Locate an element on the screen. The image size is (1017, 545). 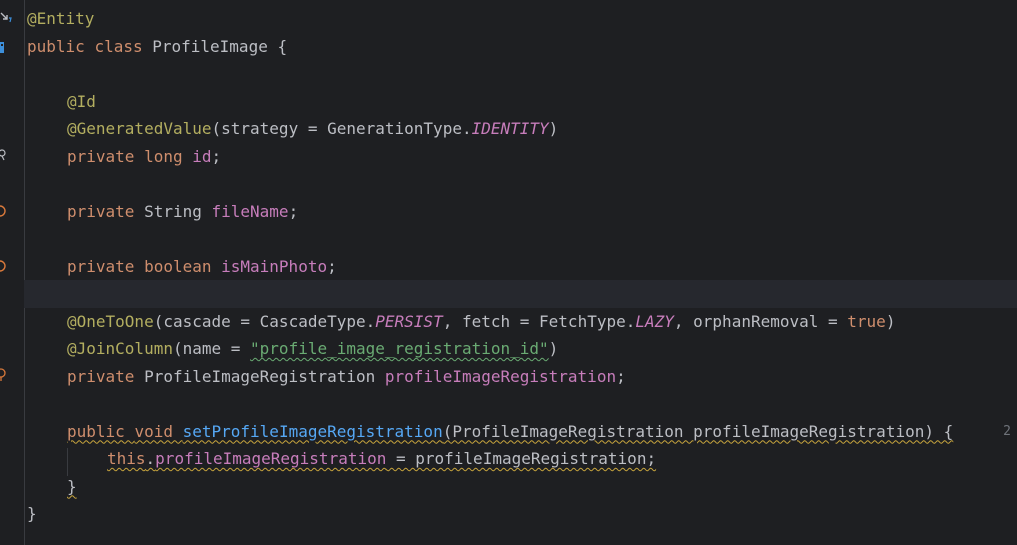
current-line is located at coordinates (520, 294).